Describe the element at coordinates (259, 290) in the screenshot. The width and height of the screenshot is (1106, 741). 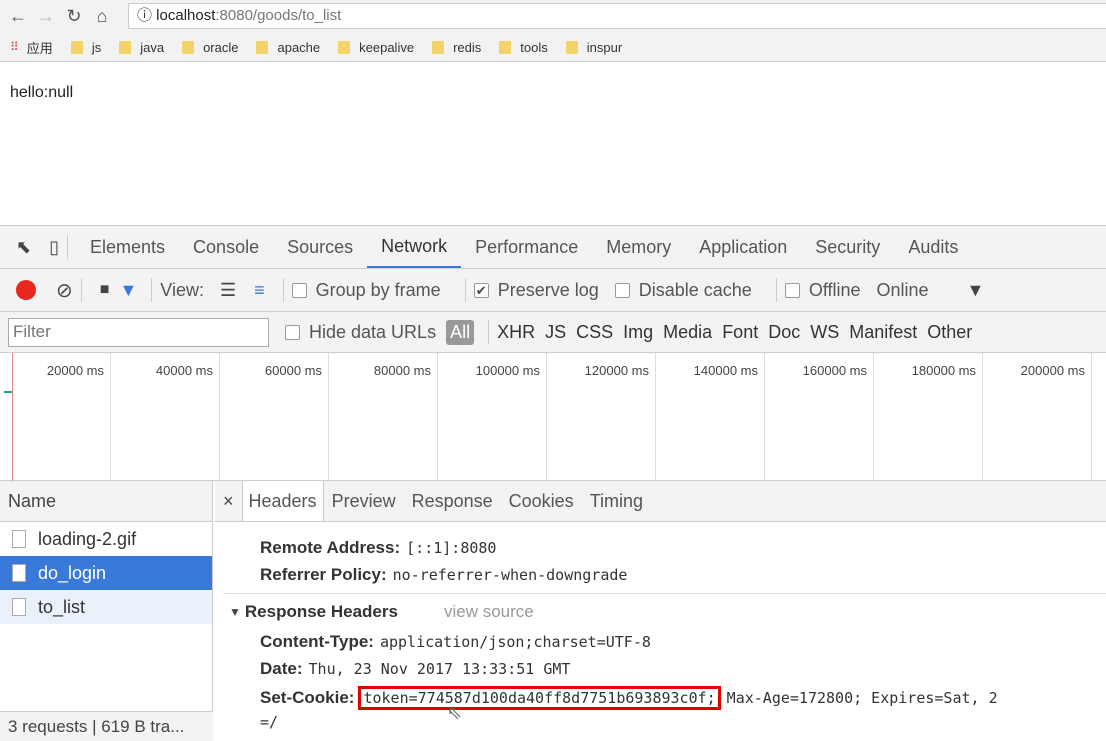
I see `waterfall-view-icon: ≡` at that location.